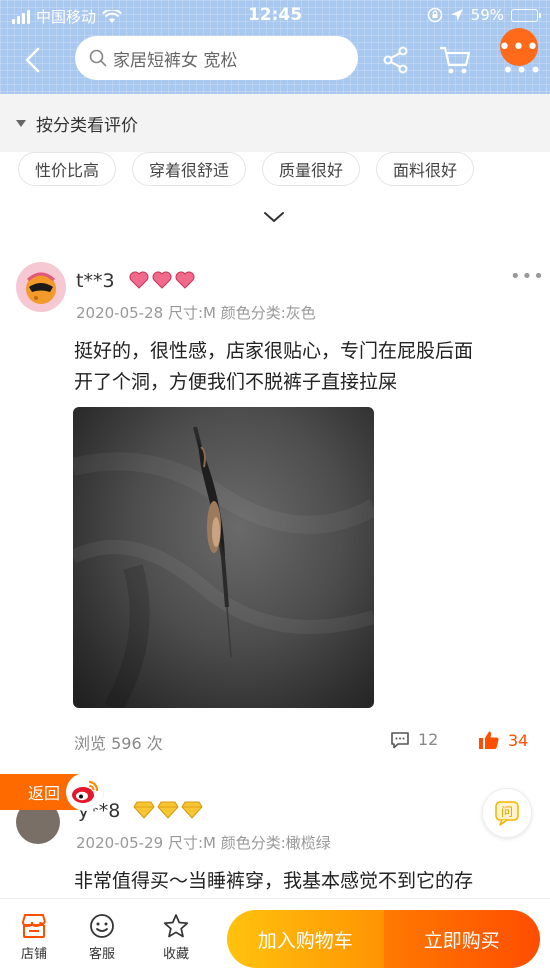 The image size is (550, 978). I want to click on comment-button: 12, so click(414, 739).